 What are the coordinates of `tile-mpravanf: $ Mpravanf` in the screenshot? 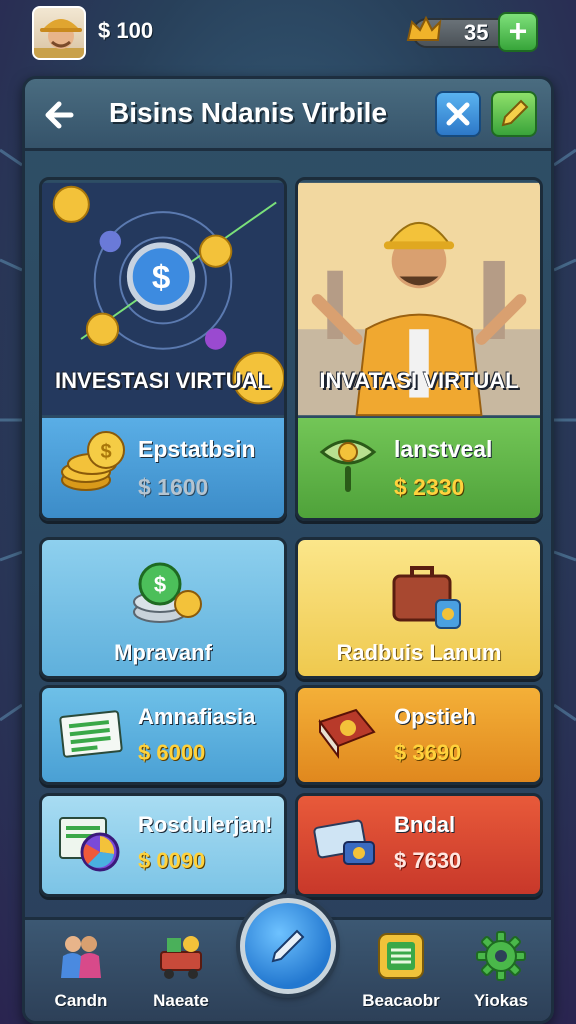 It's located at (163, 608).